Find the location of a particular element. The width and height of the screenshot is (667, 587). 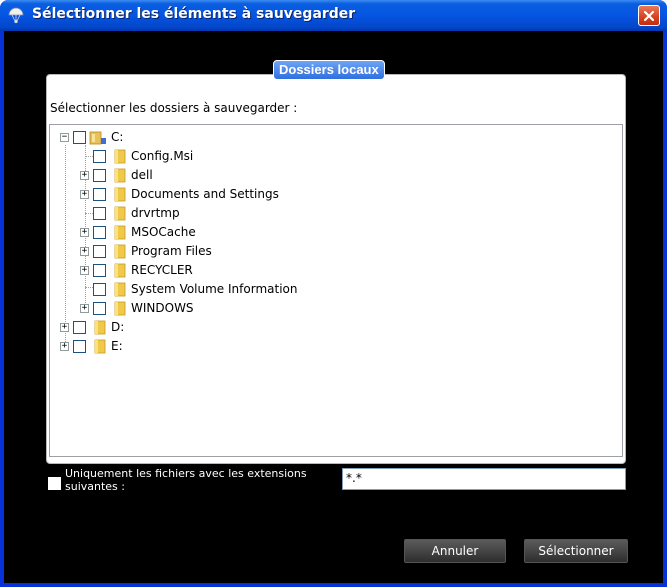

tree-node-d-drive: + D: is located at coordinates (92, 327).